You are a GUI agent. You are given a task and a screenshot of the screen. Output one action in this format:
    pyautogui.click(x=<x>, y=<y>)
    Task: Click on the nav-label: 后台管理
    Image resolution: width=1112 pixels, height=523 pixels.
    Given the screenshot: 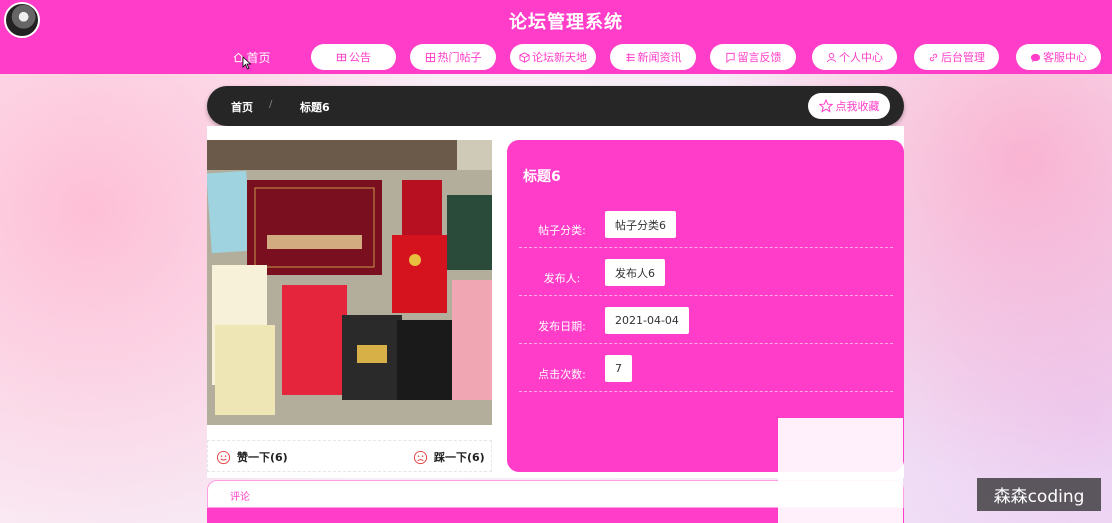 What is the action you would take?
    pyautogui.click(x=963, y=57)
    